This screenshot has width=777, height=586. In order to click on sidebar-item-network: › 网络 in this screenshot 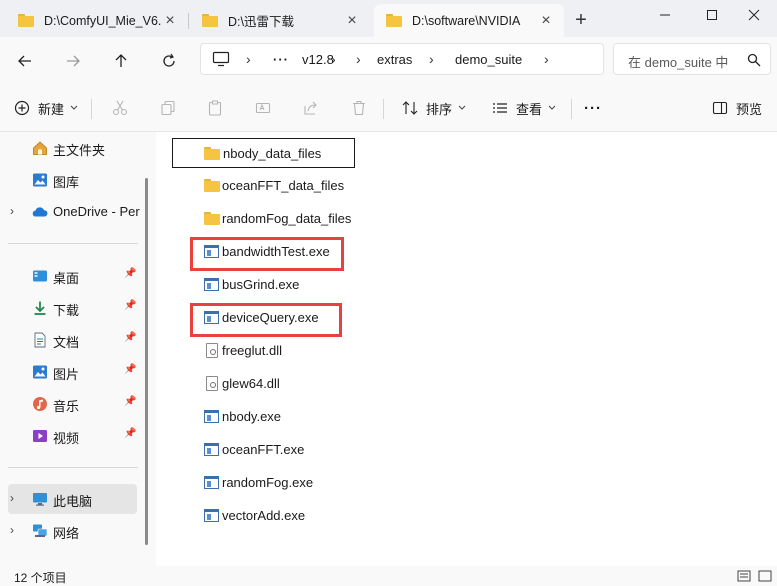, I will do `click(72, 531)`.